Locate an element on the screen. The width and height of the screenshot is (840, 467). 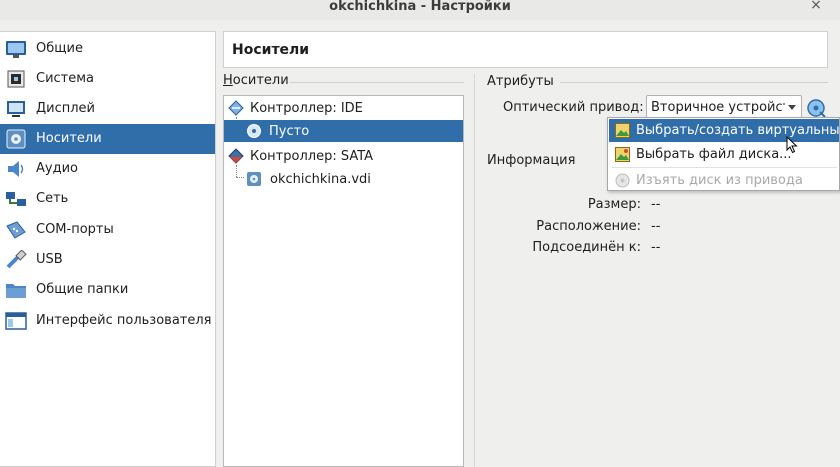
disk-file-icon is located at coordinates (622, 154).